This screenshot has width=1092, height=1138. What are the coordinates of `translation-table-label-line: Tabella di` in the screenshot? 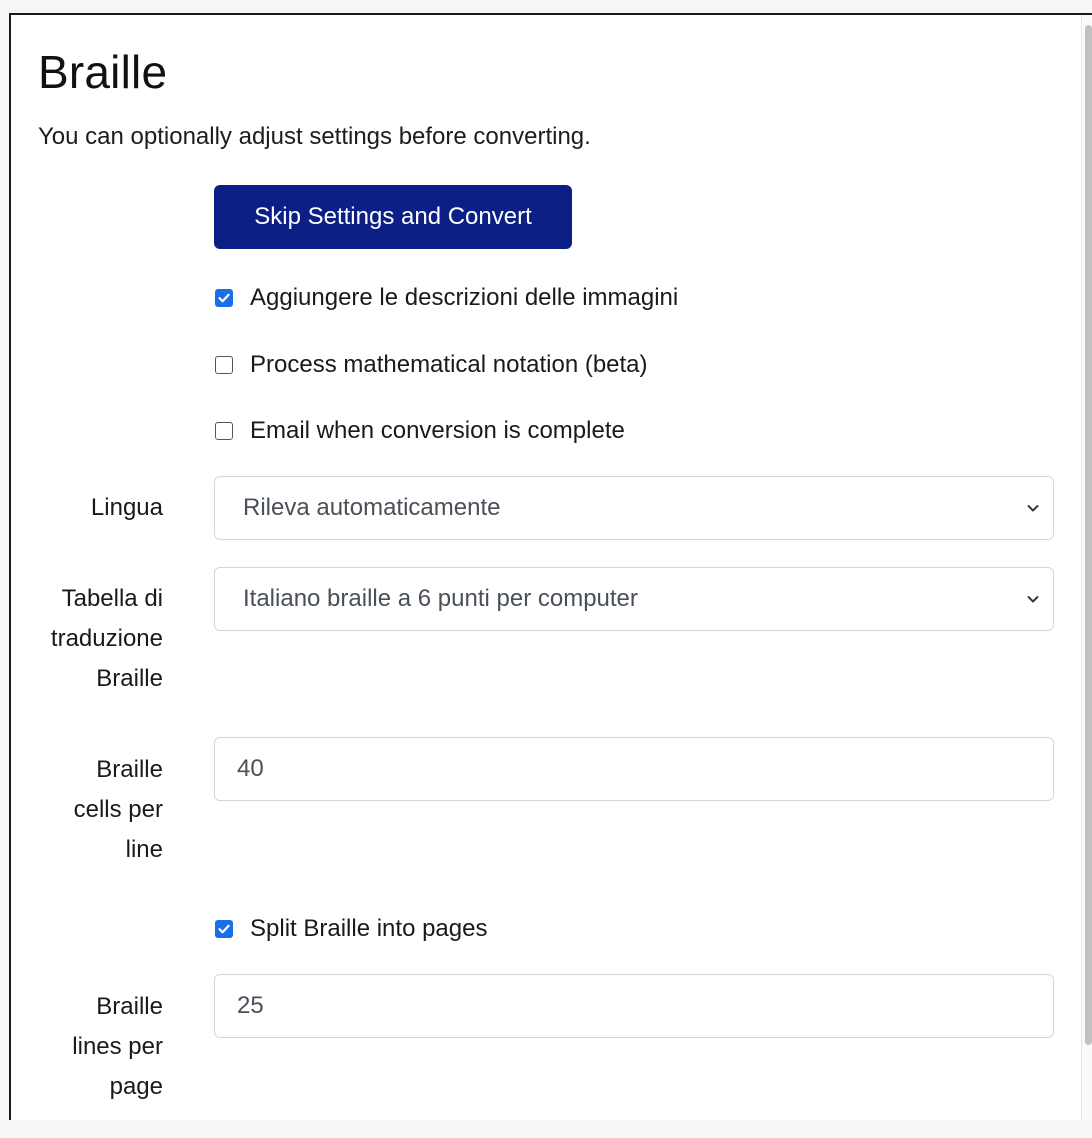 It's located at (112, 598).